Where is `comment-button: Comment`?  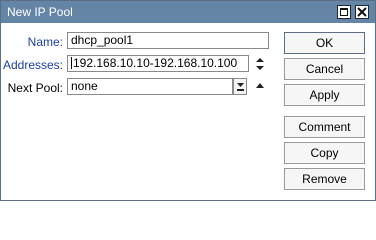
comment-button: Comment is located at coordinates (324, 127).